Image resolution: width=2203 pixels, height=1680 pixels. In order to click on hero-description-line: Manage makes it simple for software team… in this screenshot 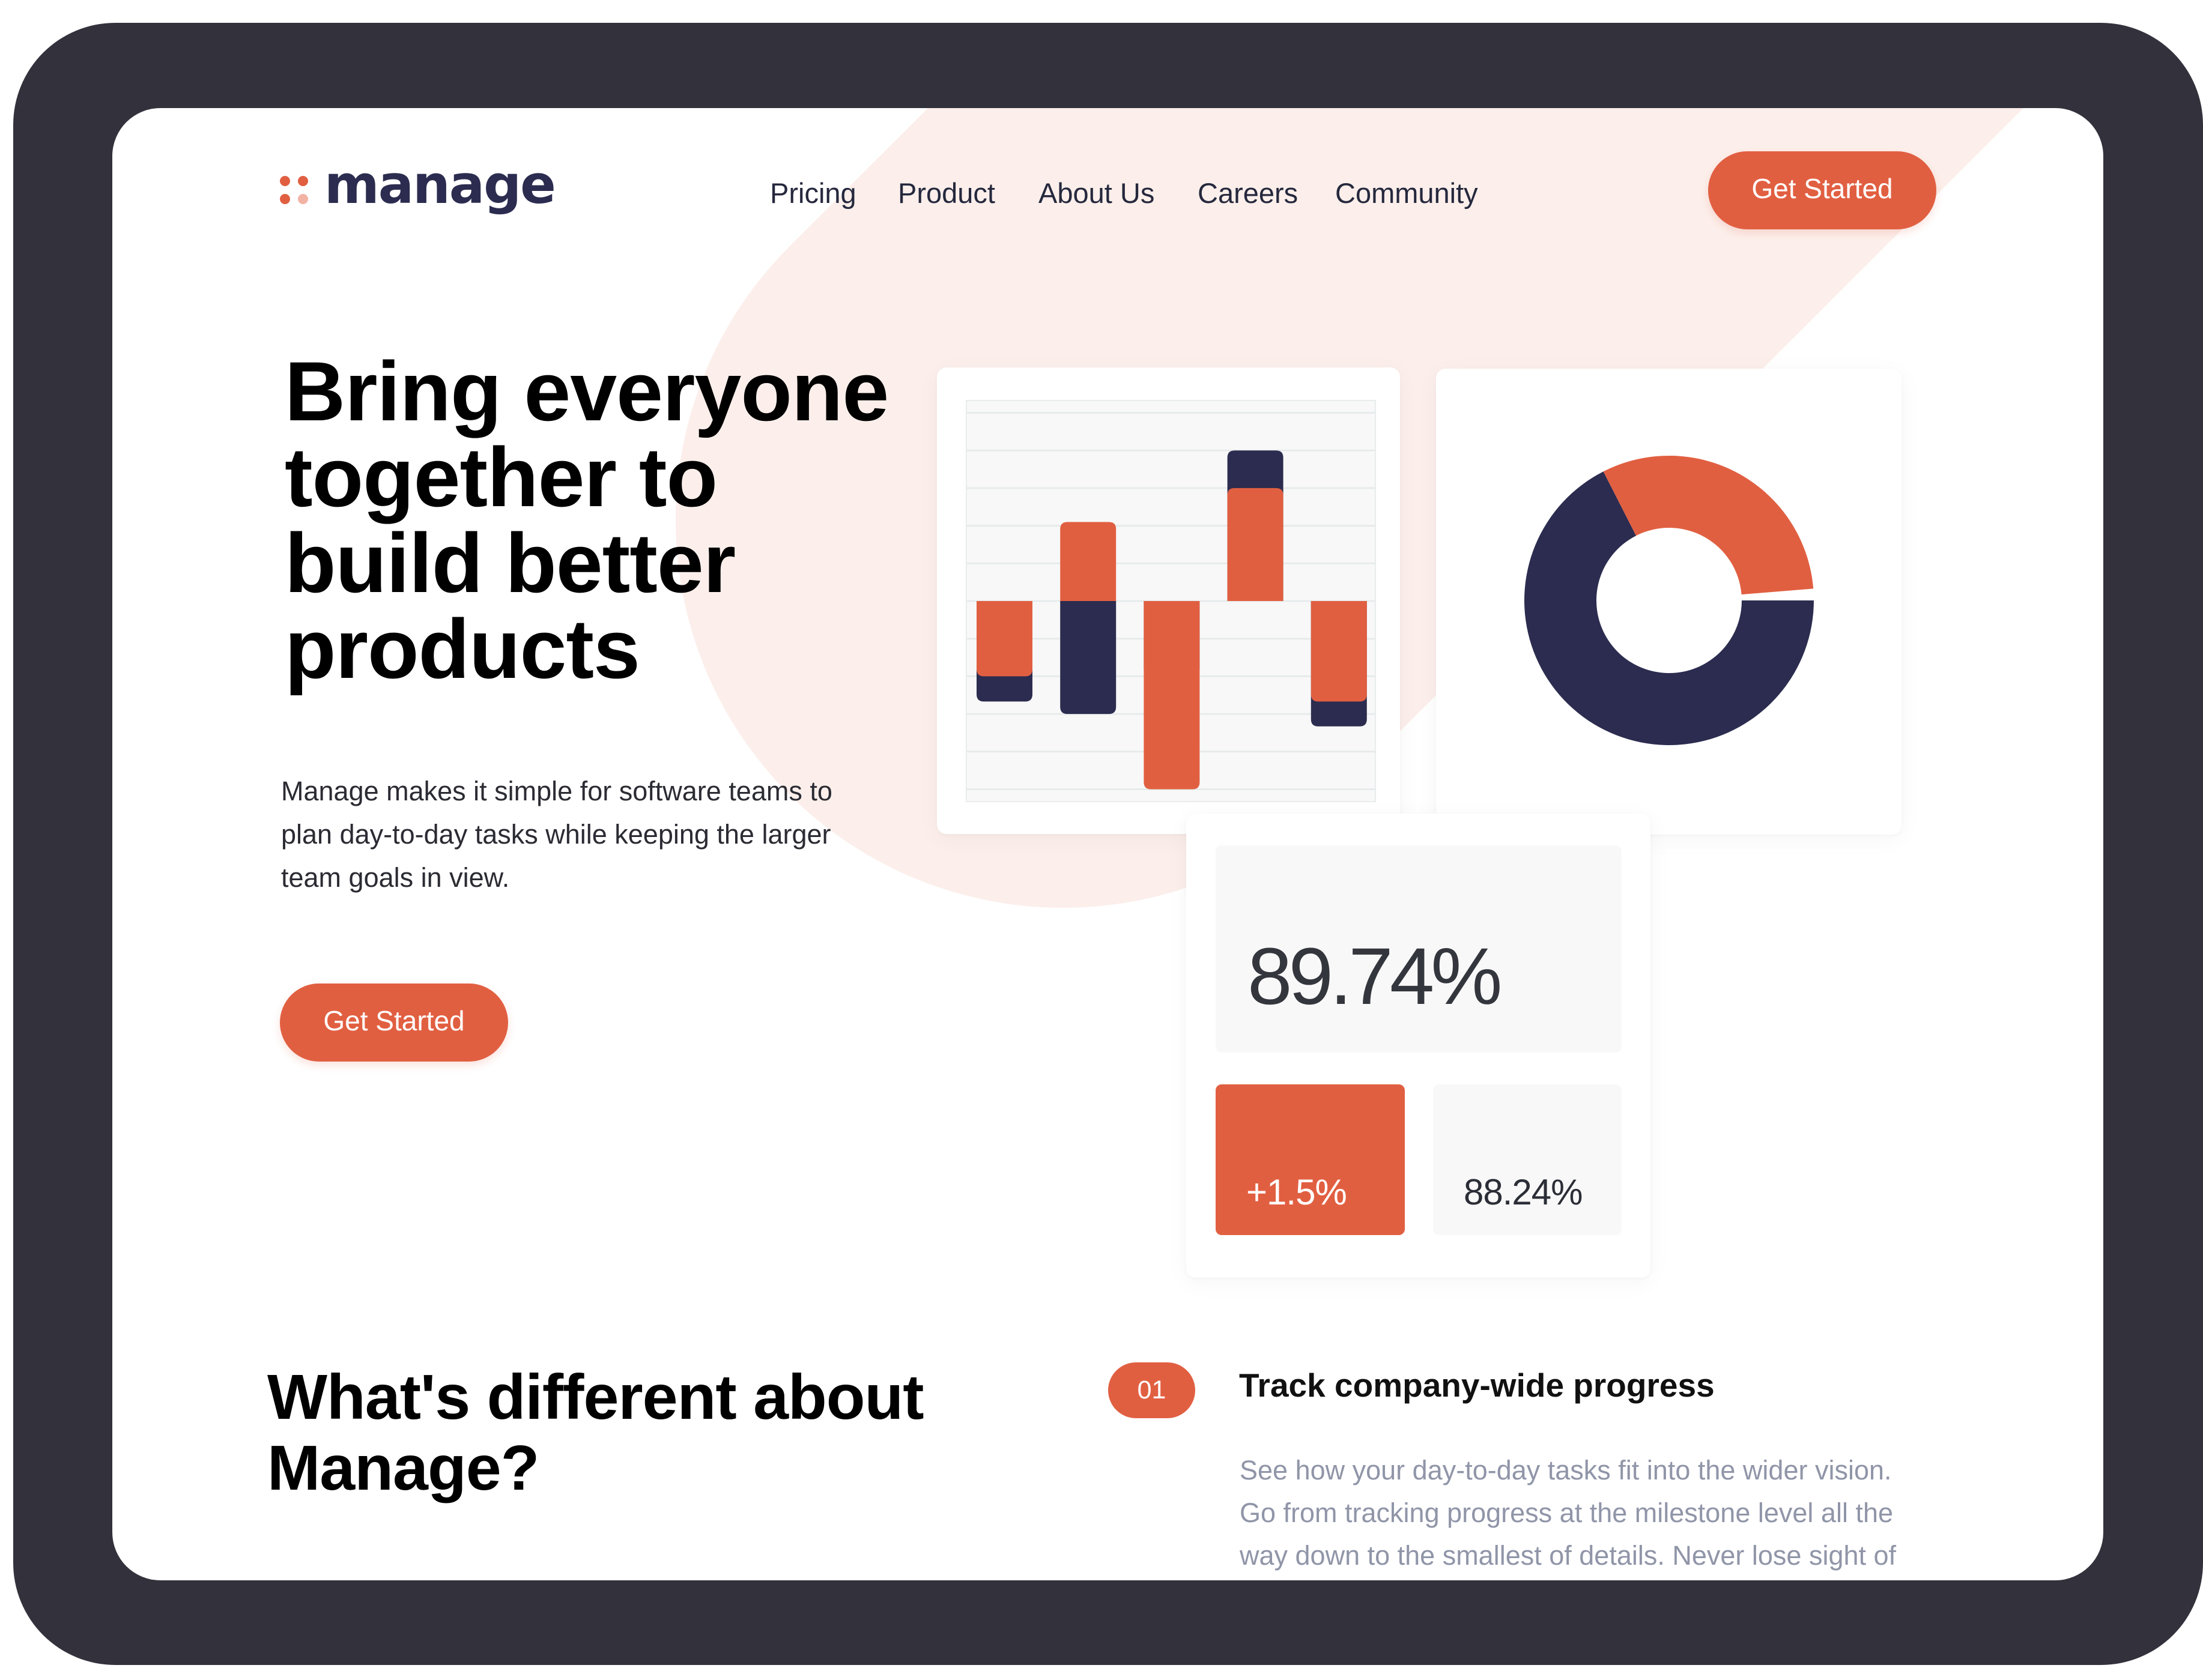, I will do `click(556, 791)`.